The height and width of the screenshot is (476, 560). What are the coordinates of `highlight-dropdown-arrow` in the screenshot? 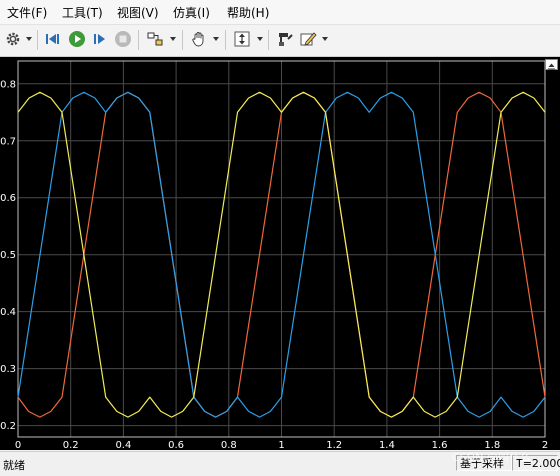 It's located at (173, 39).